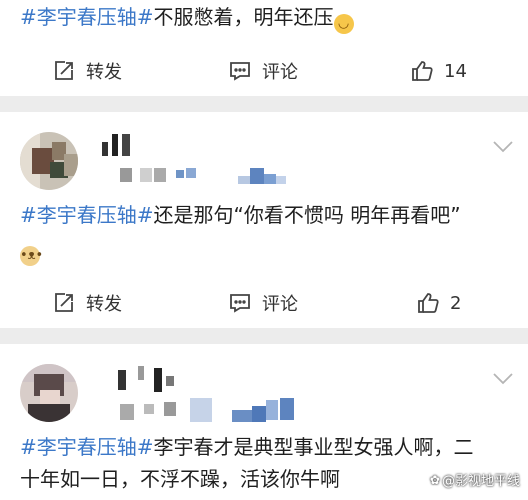 The width and height of the screenshot is (528, 500). I want to click on post-actions: 转发 评论 14, so click(264, 71).